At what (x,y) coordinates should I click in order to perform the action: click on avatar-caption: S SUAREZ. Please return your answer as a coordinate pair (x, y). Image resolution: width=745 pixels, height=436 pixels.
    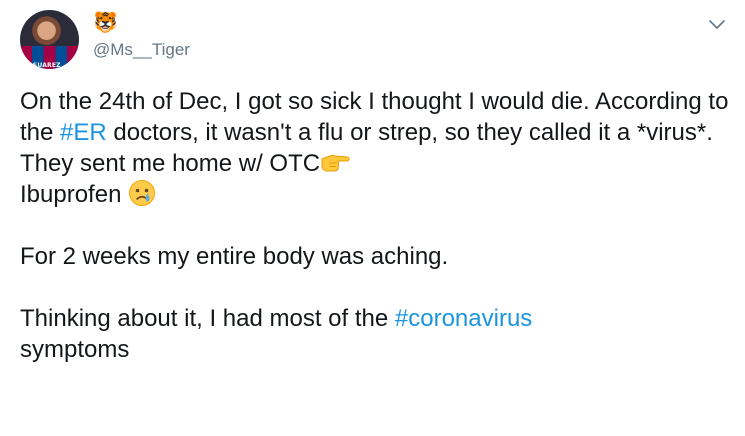
    Looking at the image, I should click on (43, 65).